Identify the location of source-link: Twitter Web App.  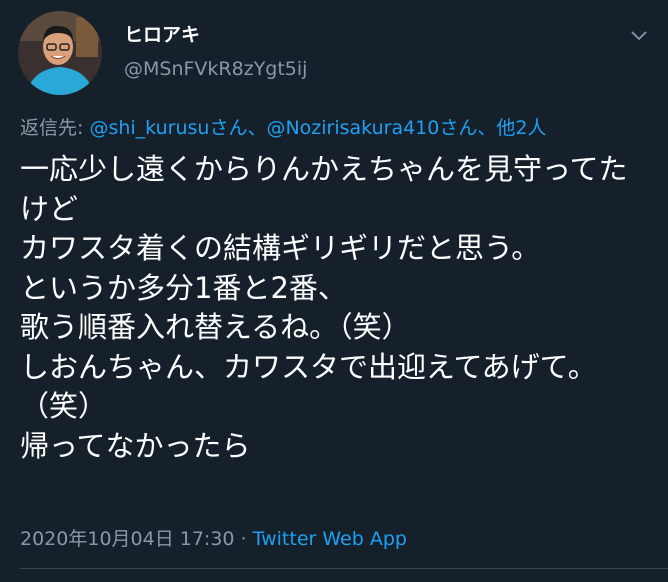
(330, 539).